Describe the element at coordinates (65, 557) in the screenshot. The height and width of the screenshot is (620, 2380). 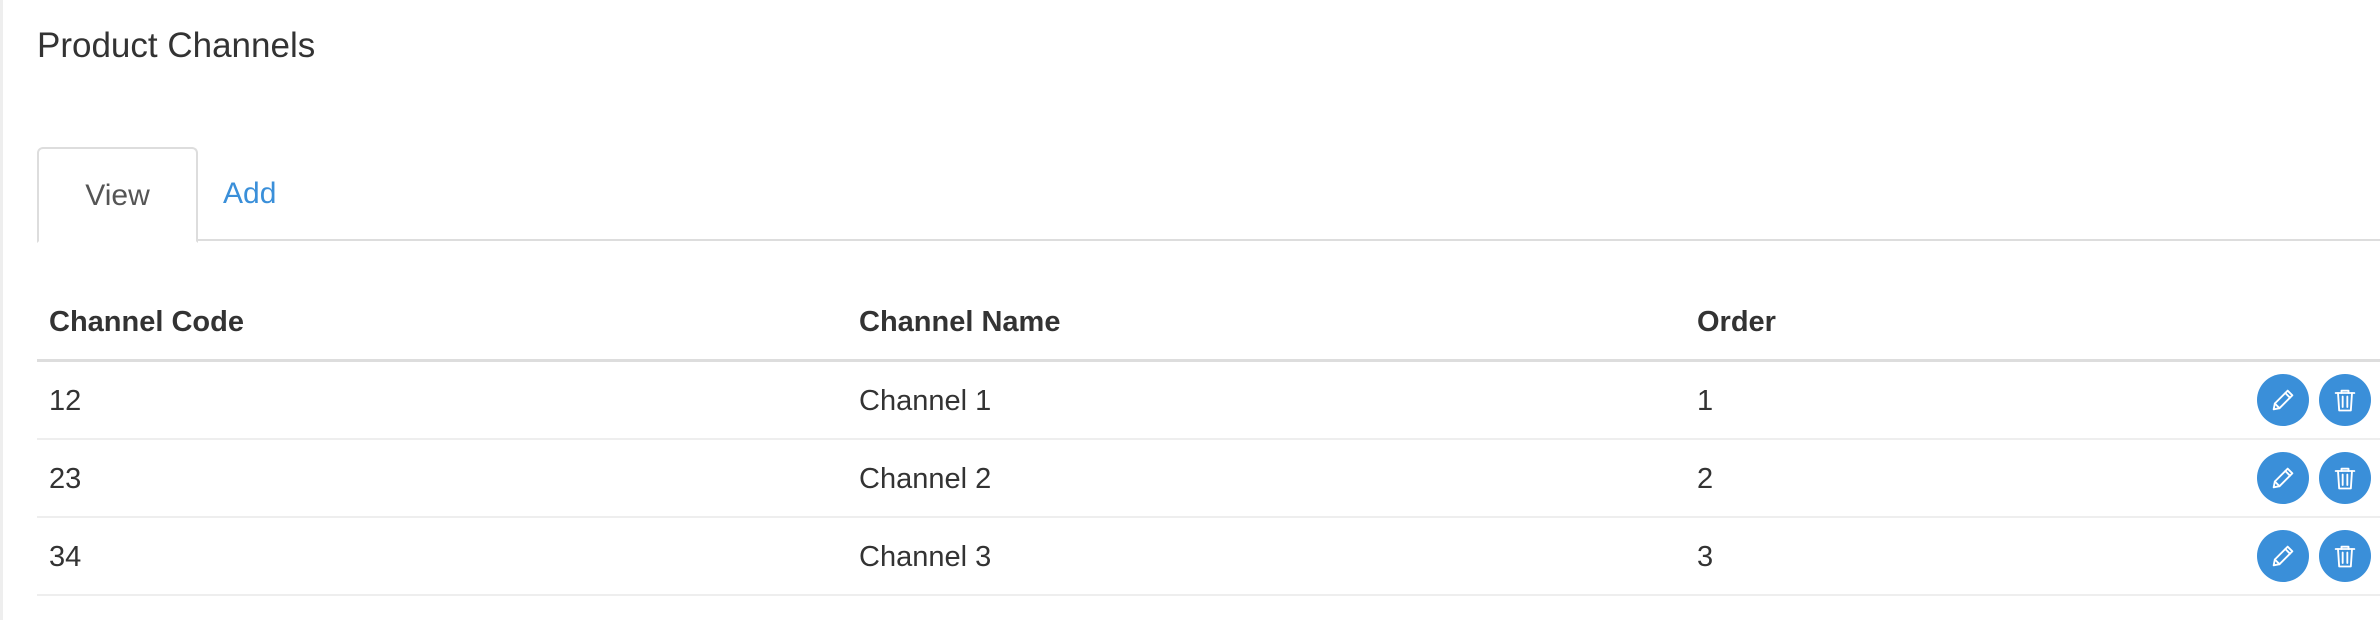
I see `cell-channel-code: 34` at that location.